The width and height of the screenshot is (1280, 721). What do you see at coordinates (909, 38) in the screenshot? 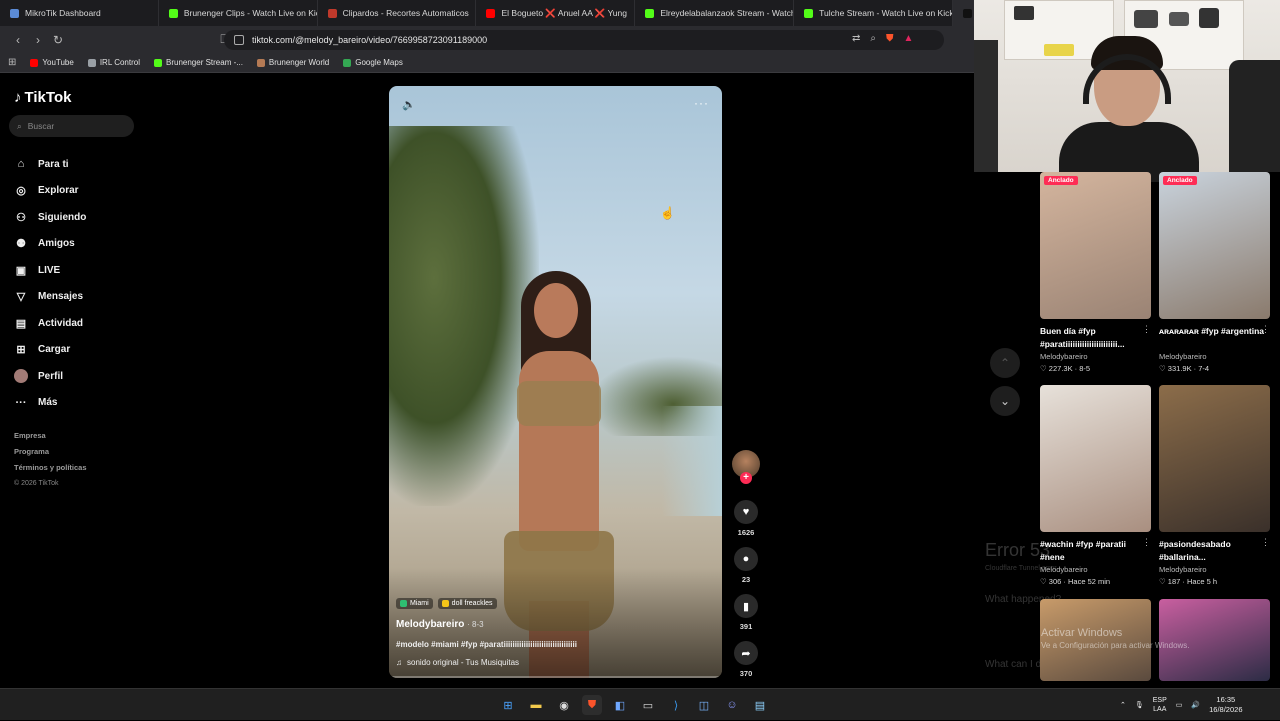
I see `brave-rewards-icon: ▲` at bounding box center [909, 38].